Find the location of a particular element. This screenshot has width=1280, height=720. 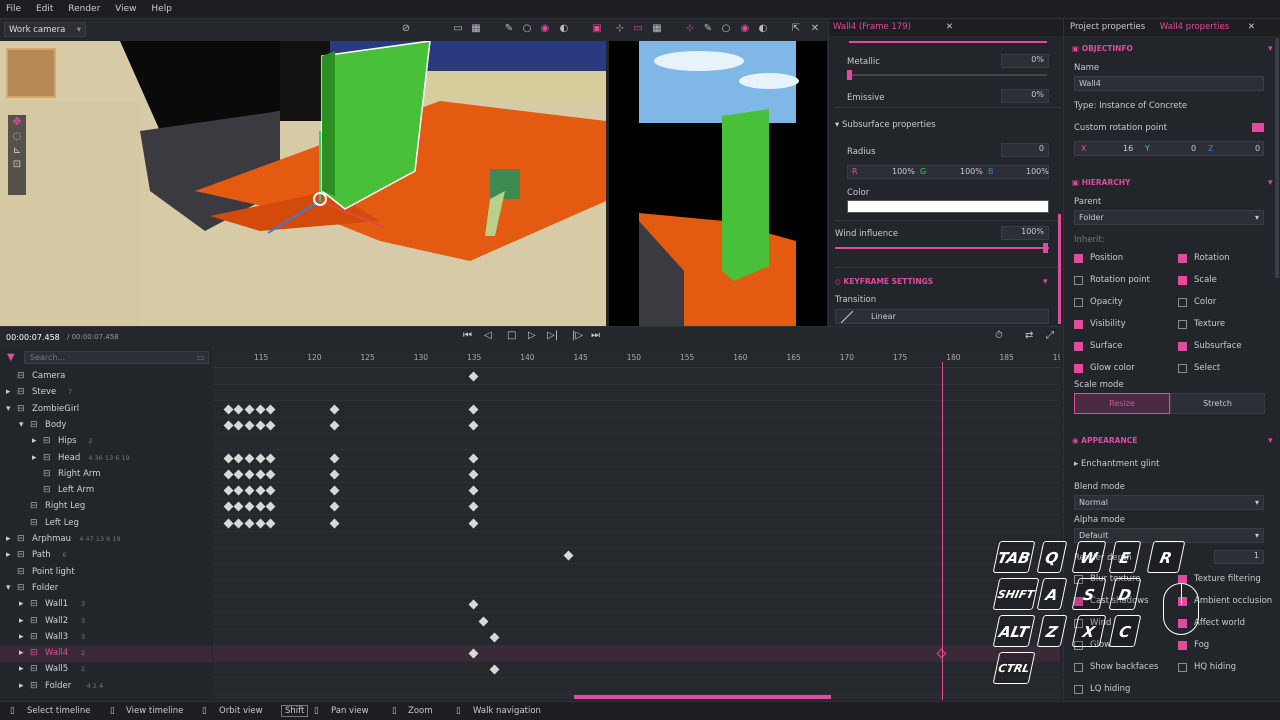

frame-icon: ▭ is located at coordinates (458, 29).